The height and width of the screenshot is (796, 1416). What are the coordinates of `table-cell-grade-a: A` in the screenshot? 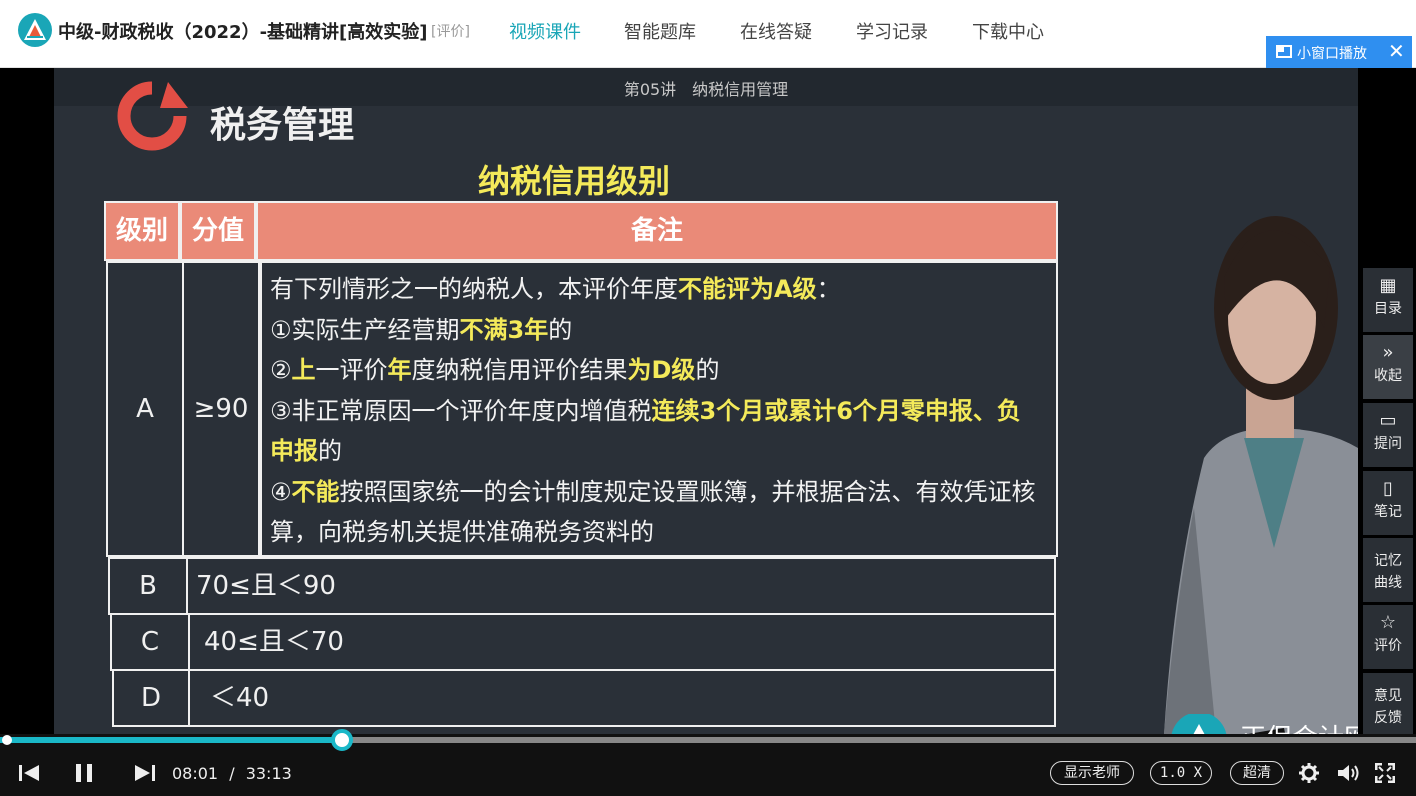 It's located at (145, 409).